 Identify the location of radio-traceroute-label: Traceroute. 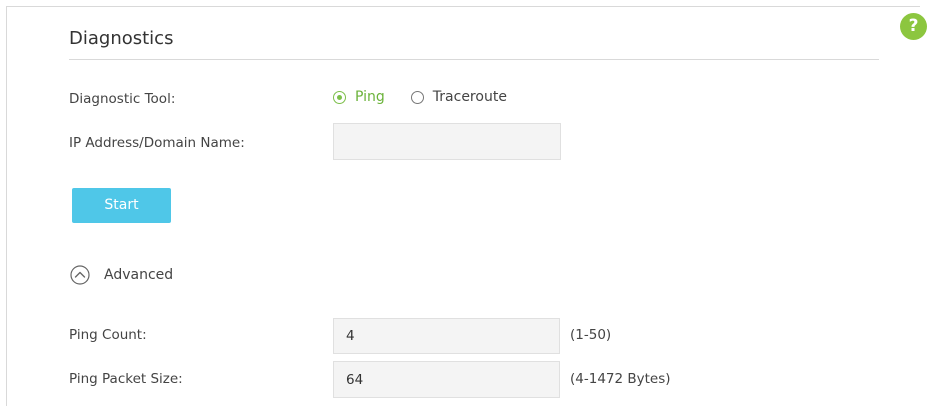
(470, 97).